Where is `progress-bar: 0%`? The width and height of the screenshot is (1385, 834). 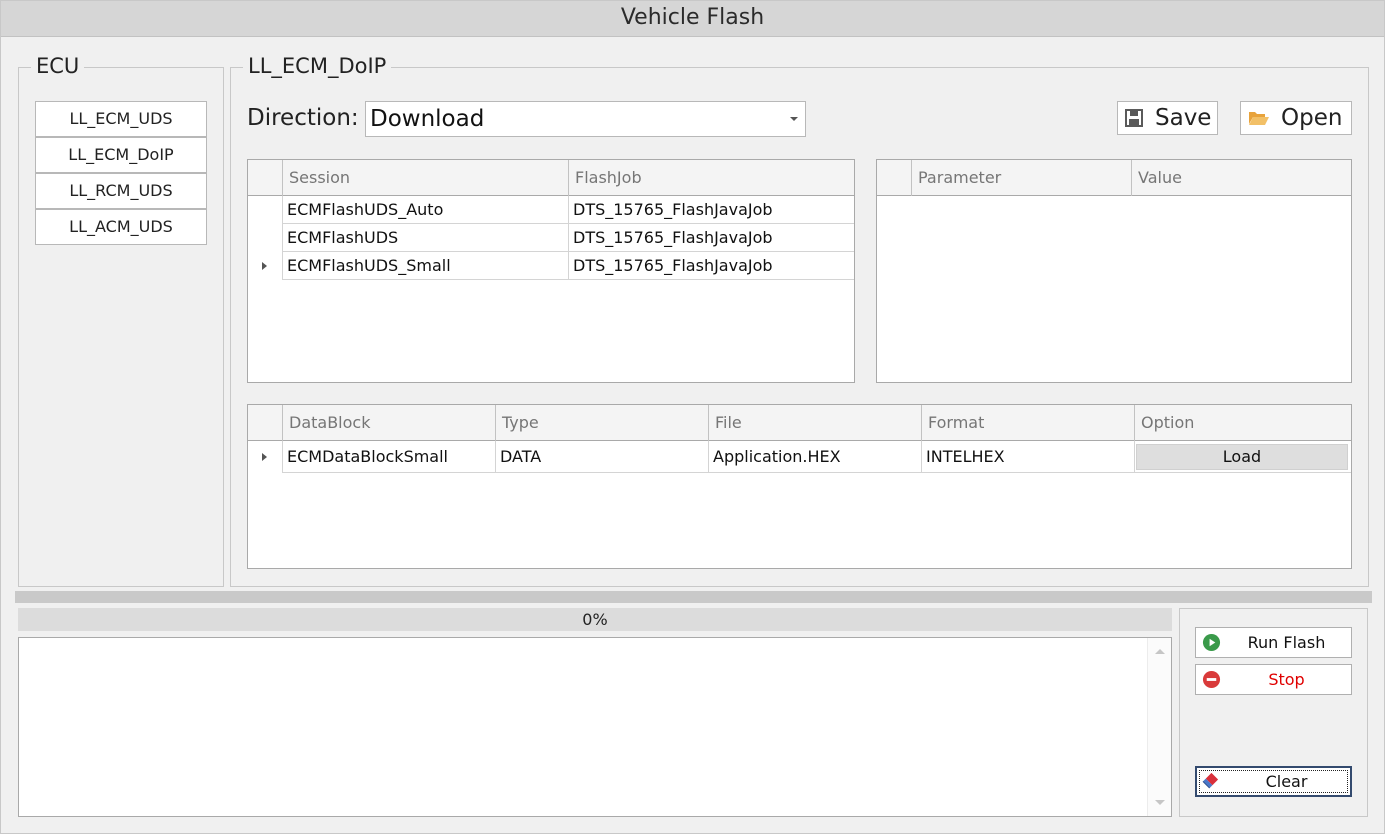
progress-bar: 0% is located at coordinates (595, 619).